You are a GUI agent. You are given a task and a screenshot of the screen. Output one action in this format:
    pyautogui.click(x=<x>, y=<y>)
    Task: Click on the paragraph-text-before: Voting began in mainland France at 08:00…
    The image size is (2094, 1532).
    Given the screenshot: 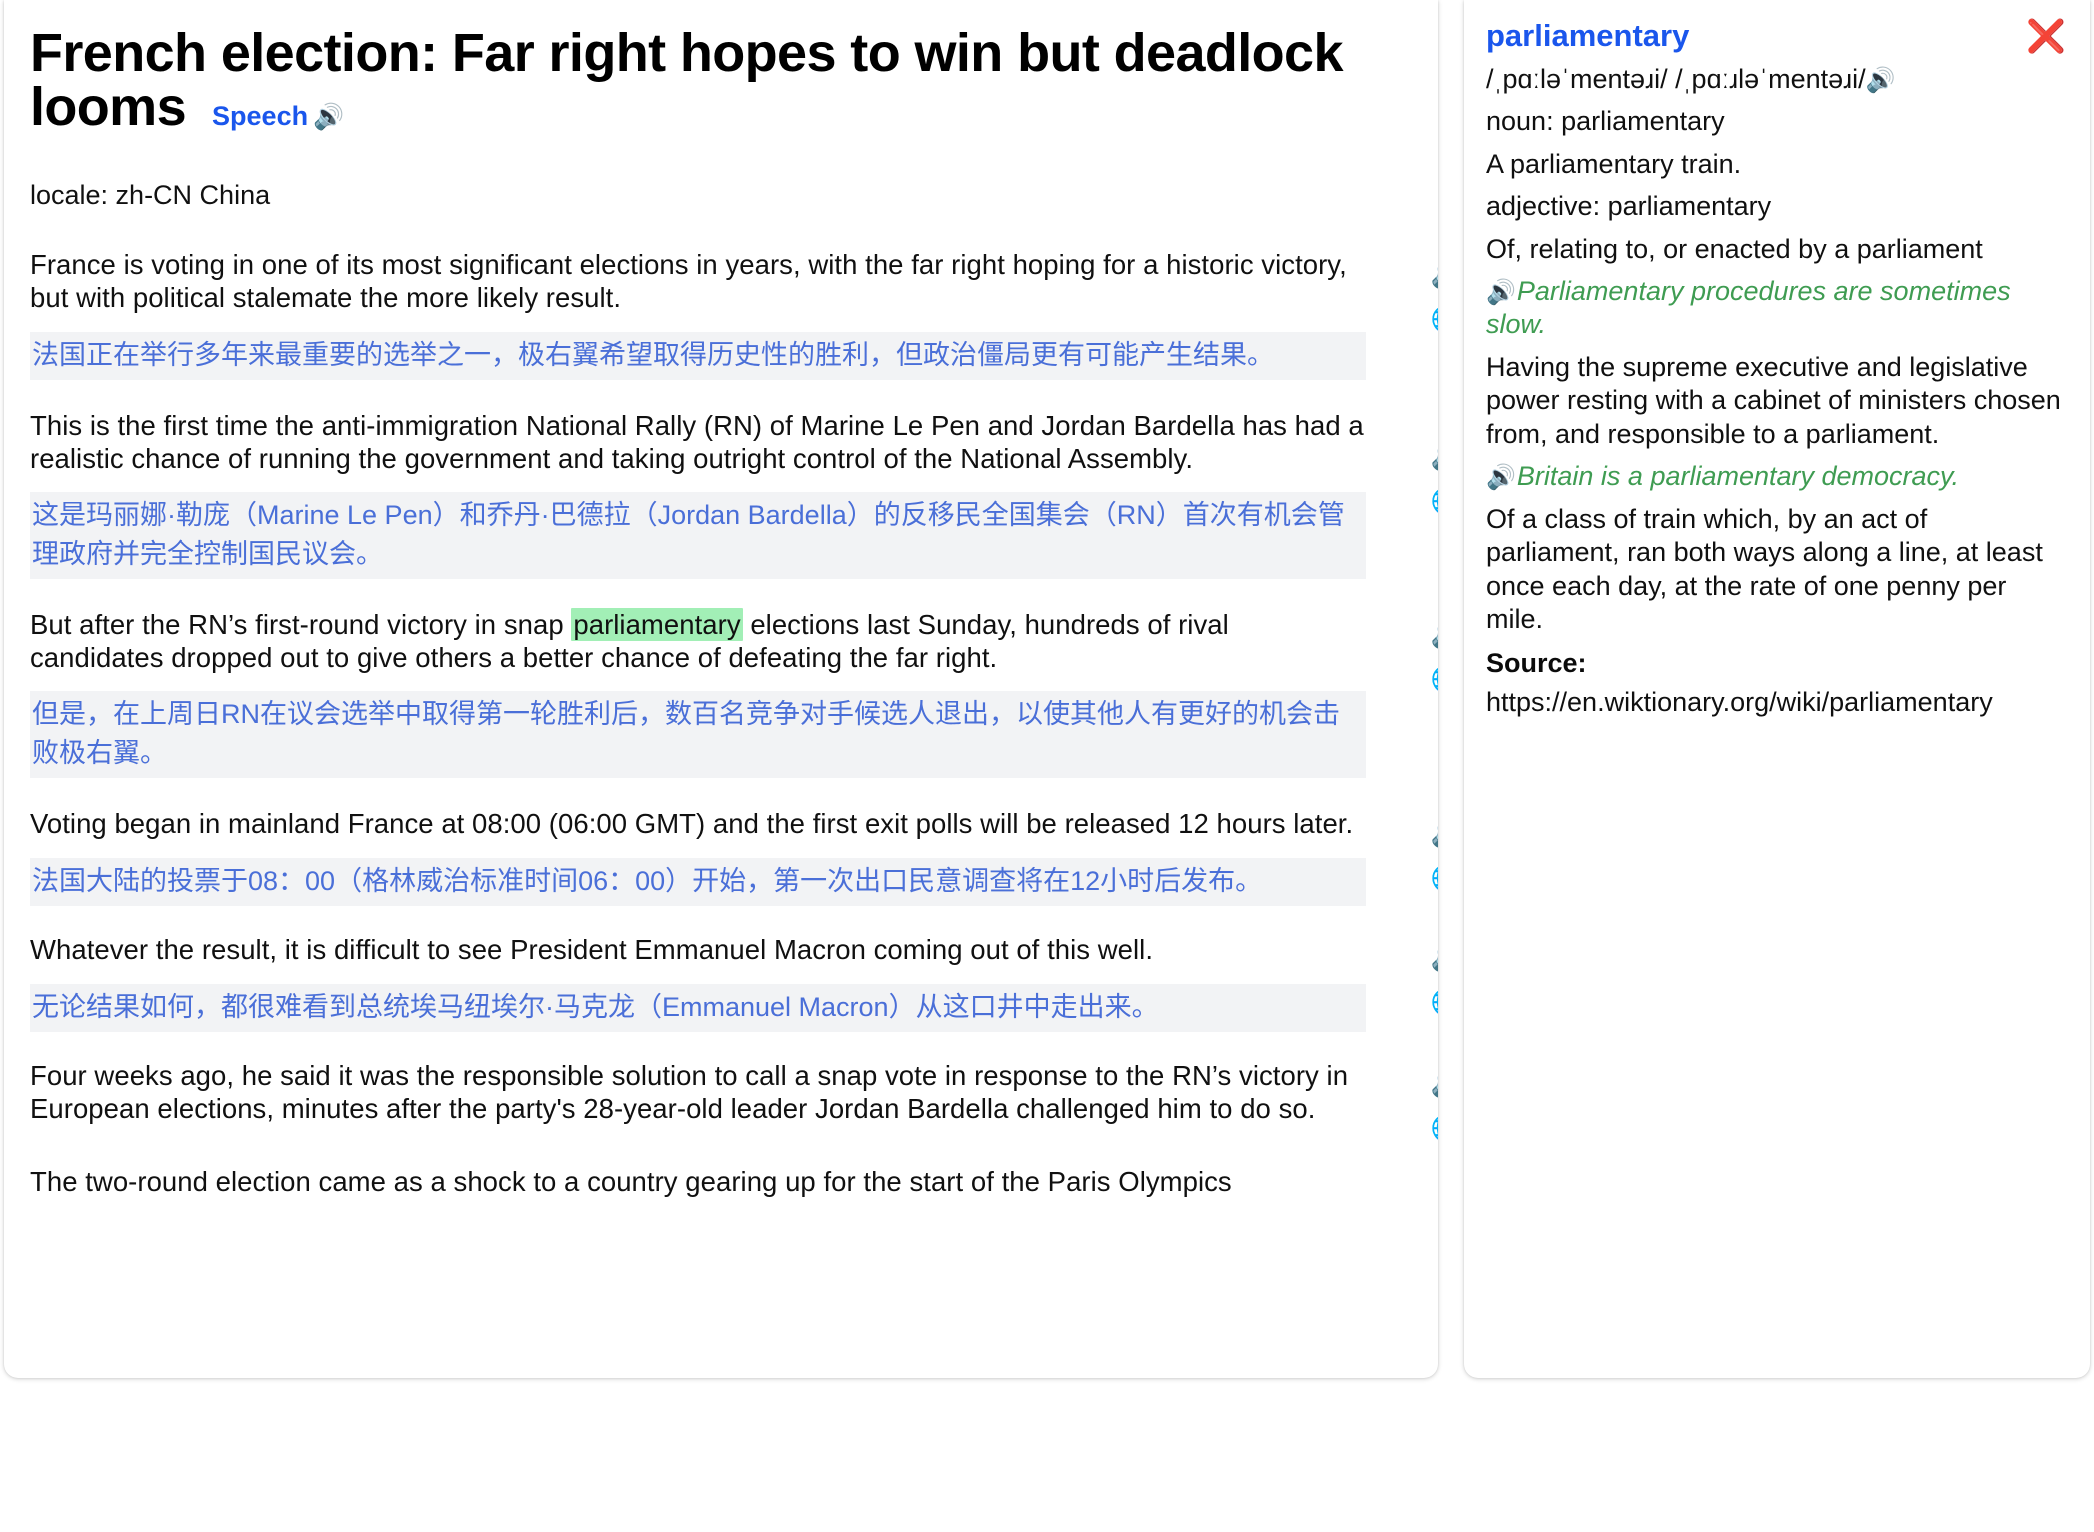 What is the action you would take?
    pyautogui.click(x=692, y=824)
    